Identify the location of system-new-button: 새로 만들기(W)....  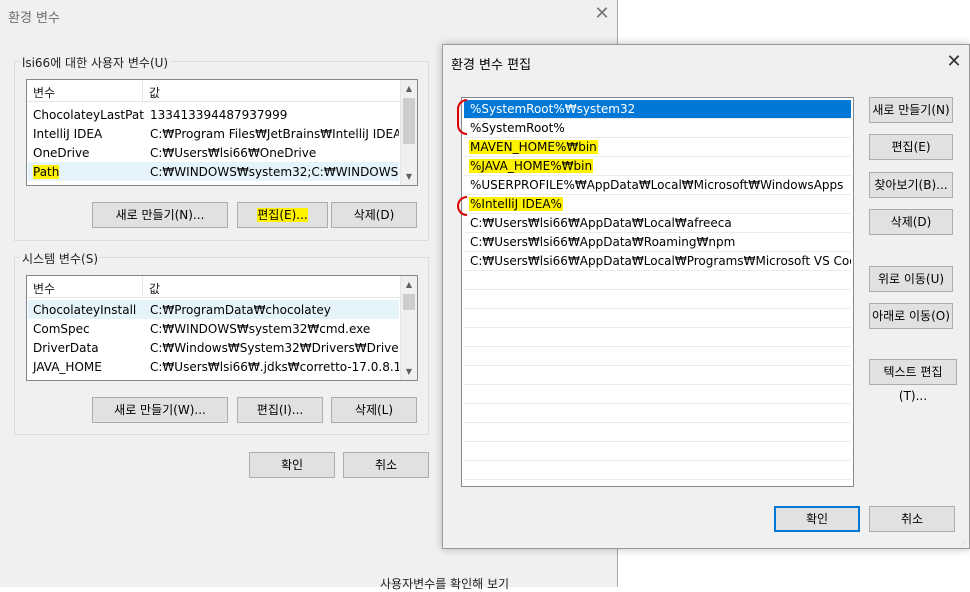
(160, 410).